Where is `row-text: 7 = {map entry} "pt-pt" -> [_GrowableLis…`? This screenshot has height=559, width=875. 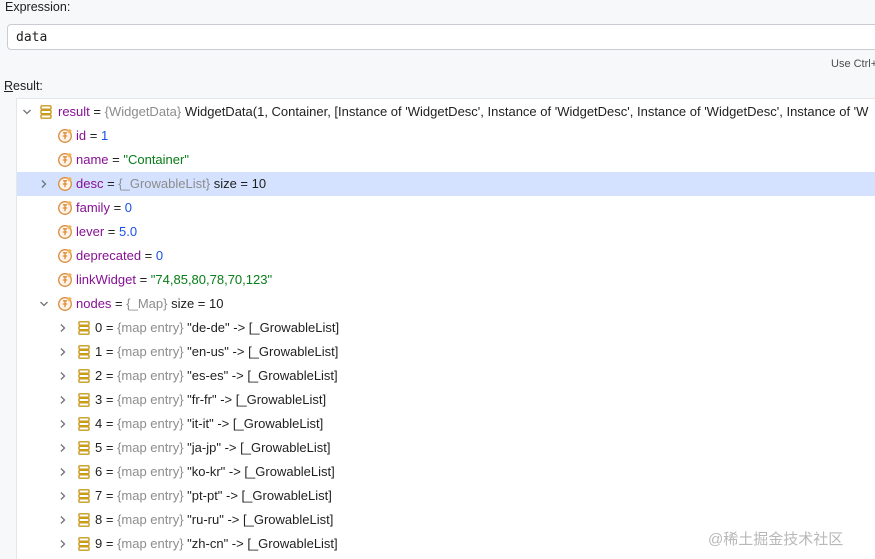
row-text: 7 = {map entry} "pt-pt" -> [_GrowableLis… is located at coordinates (213, 496).